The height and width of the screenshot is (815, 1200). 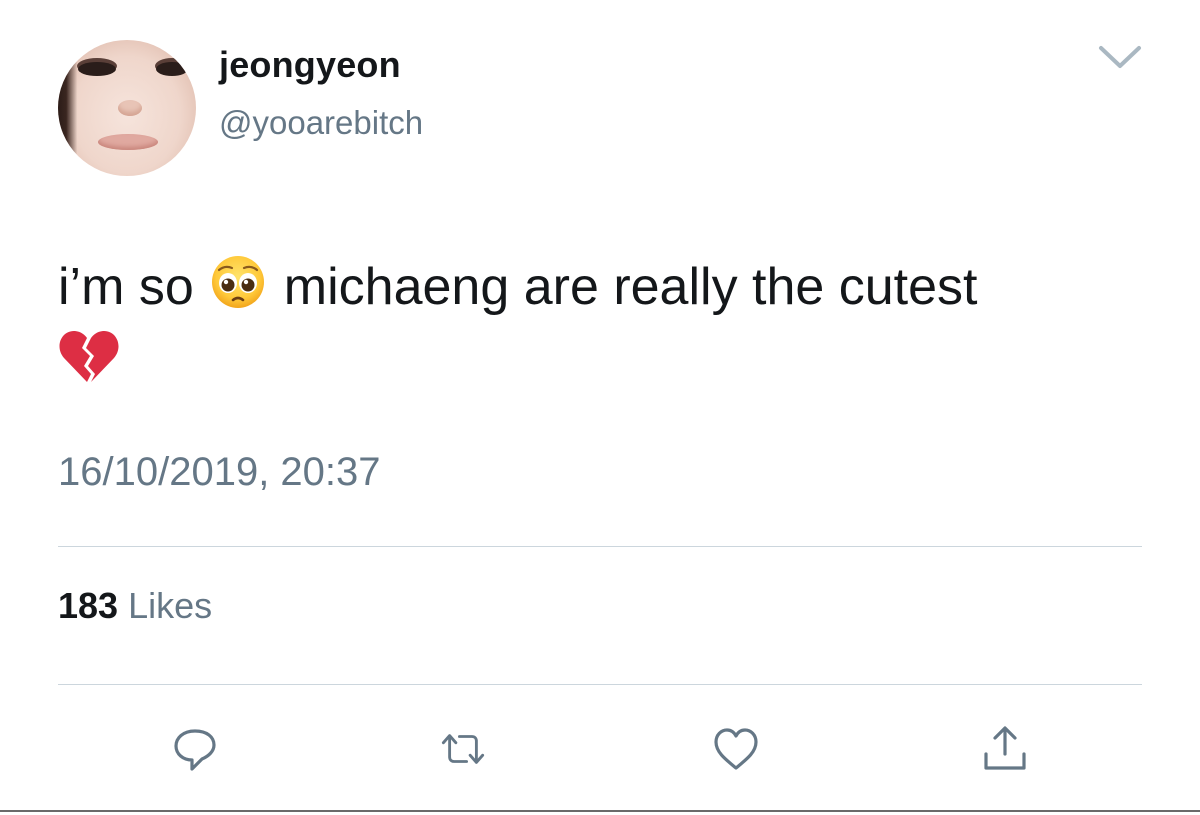 What do you see at coordinates (170, 605) in the screenshot?
I see `likes-label: Likes` at bounding box center [170, 605].